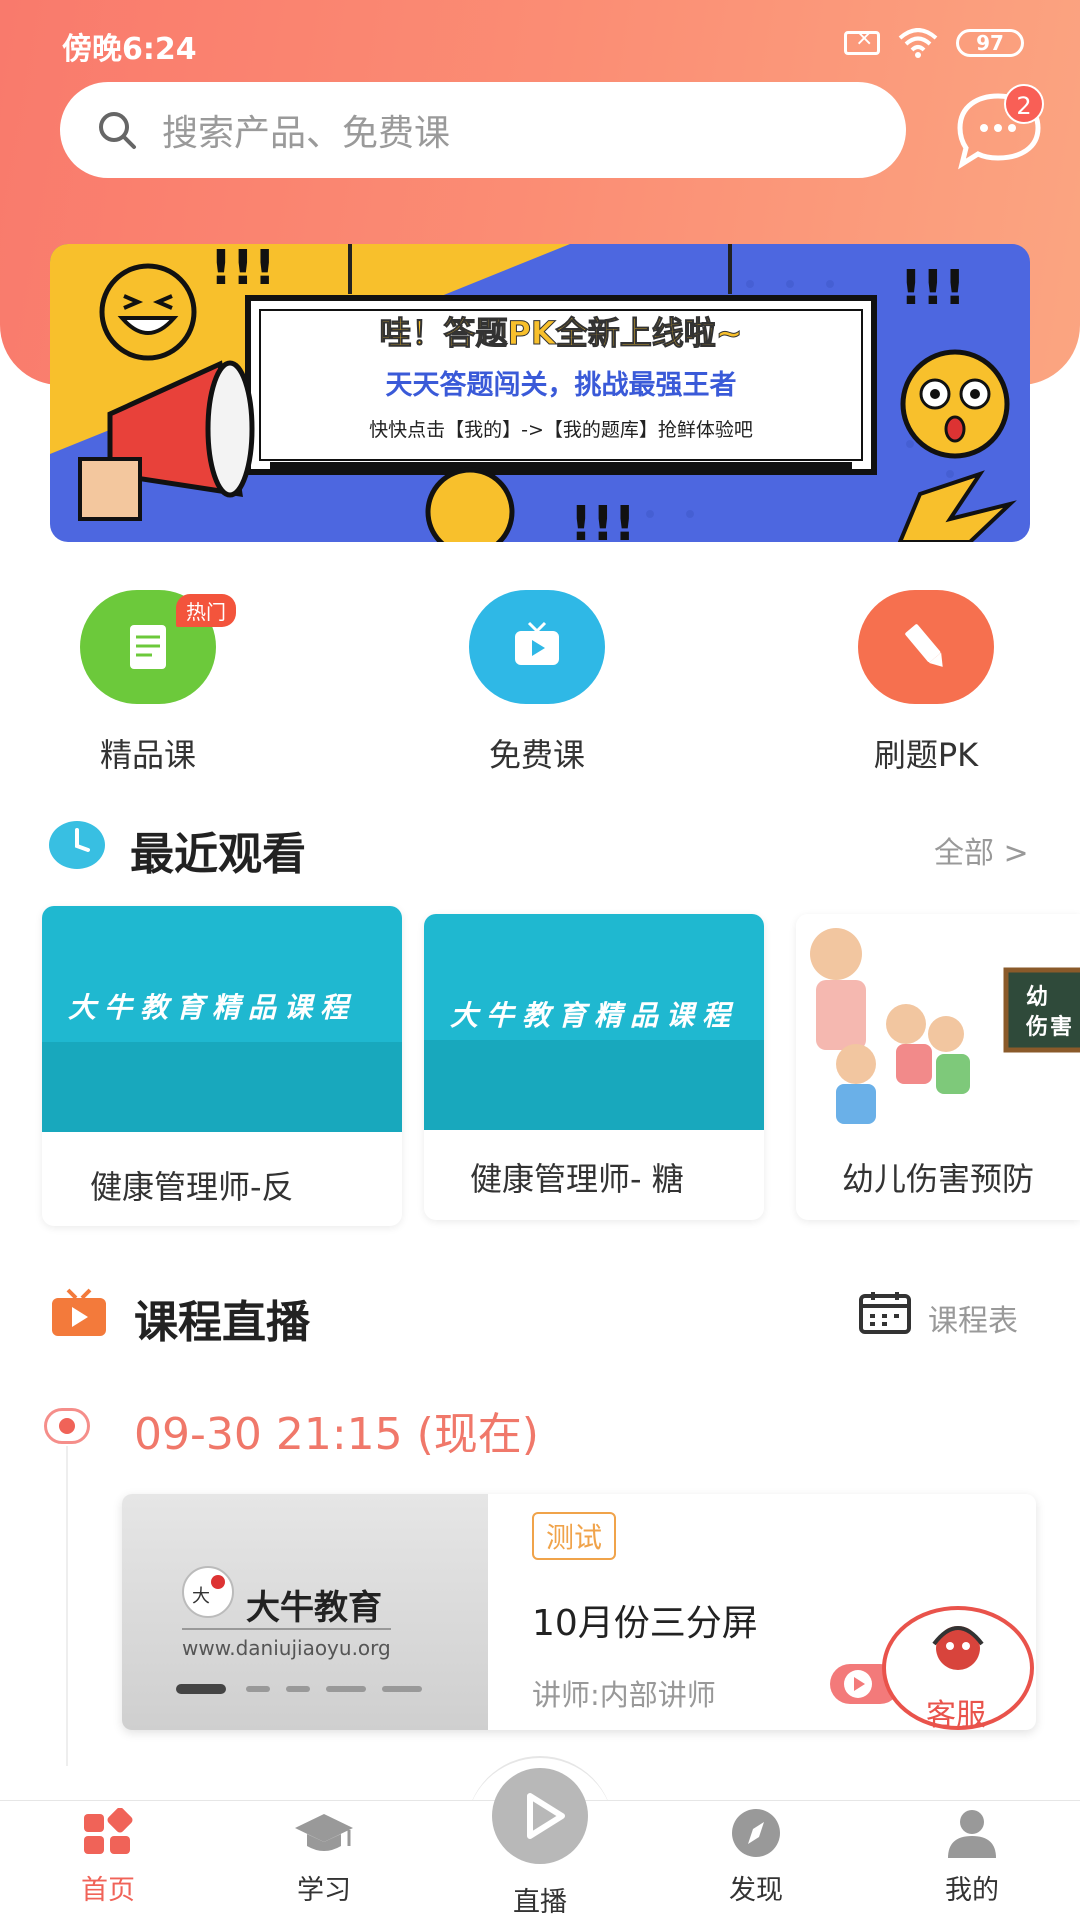  I want to click on customer-service-label: 客服, so click(956, 1712).